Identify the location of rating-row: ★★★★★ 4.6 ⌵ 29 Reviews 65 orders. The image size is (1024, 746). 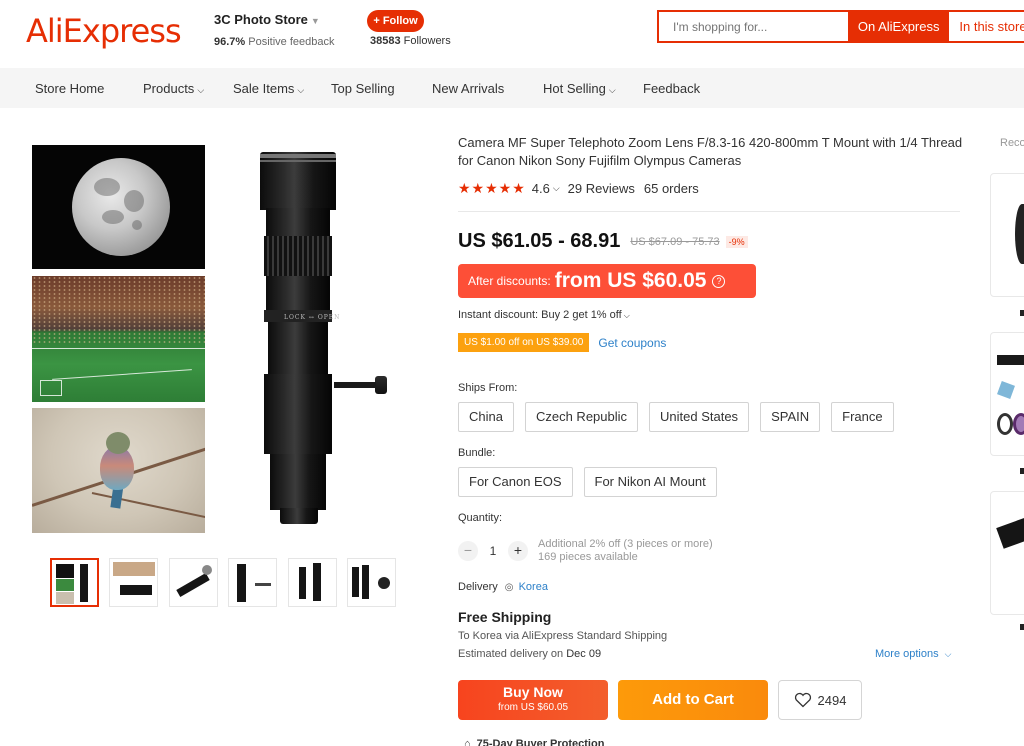
(578, 188).